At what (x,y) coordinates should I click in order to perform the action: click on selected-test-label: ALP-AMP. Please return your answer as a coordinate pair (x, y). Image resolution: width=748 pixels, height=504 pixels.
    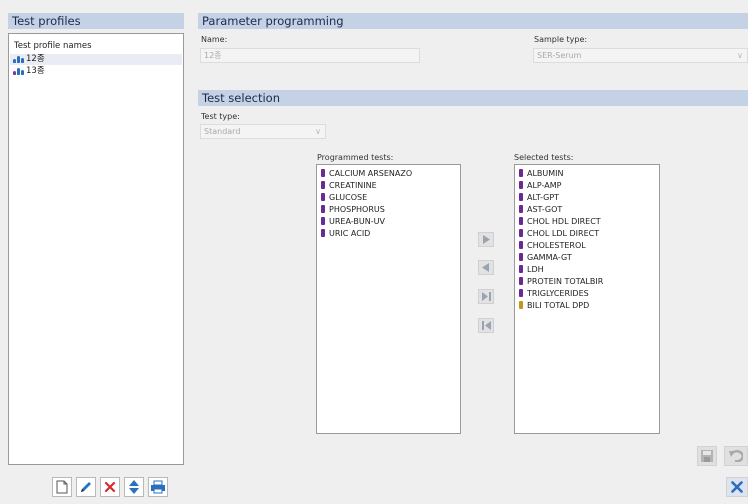
    Looking at the image, I should click on (544, 185).